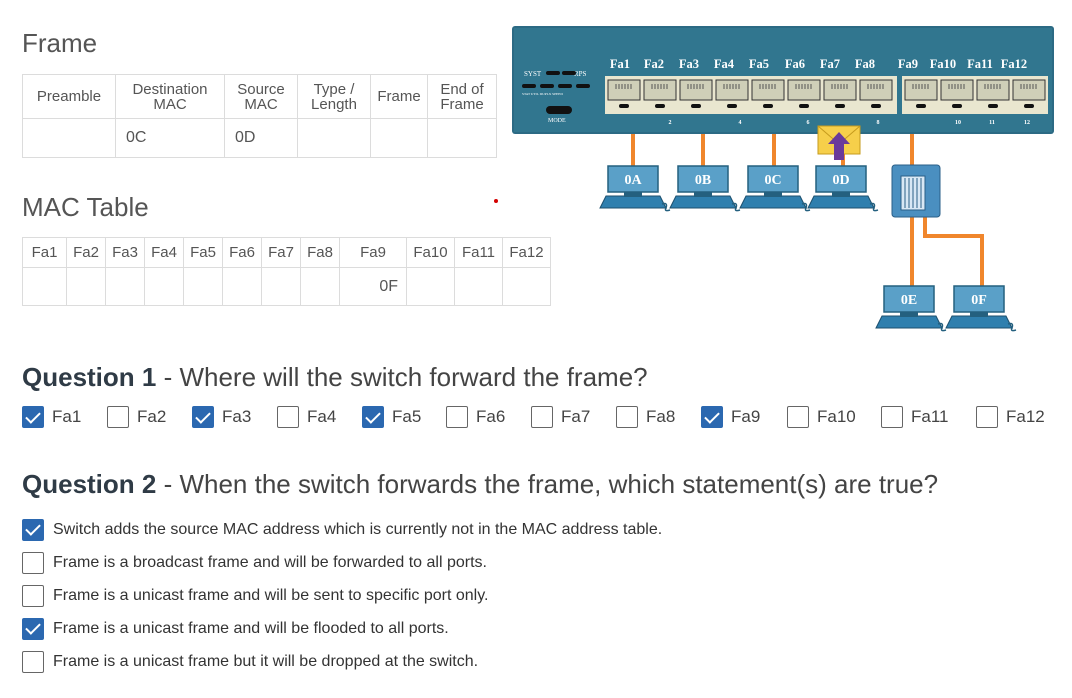 The image size is (1072, 698). I want to click on duplx-led, so click(565, 86).